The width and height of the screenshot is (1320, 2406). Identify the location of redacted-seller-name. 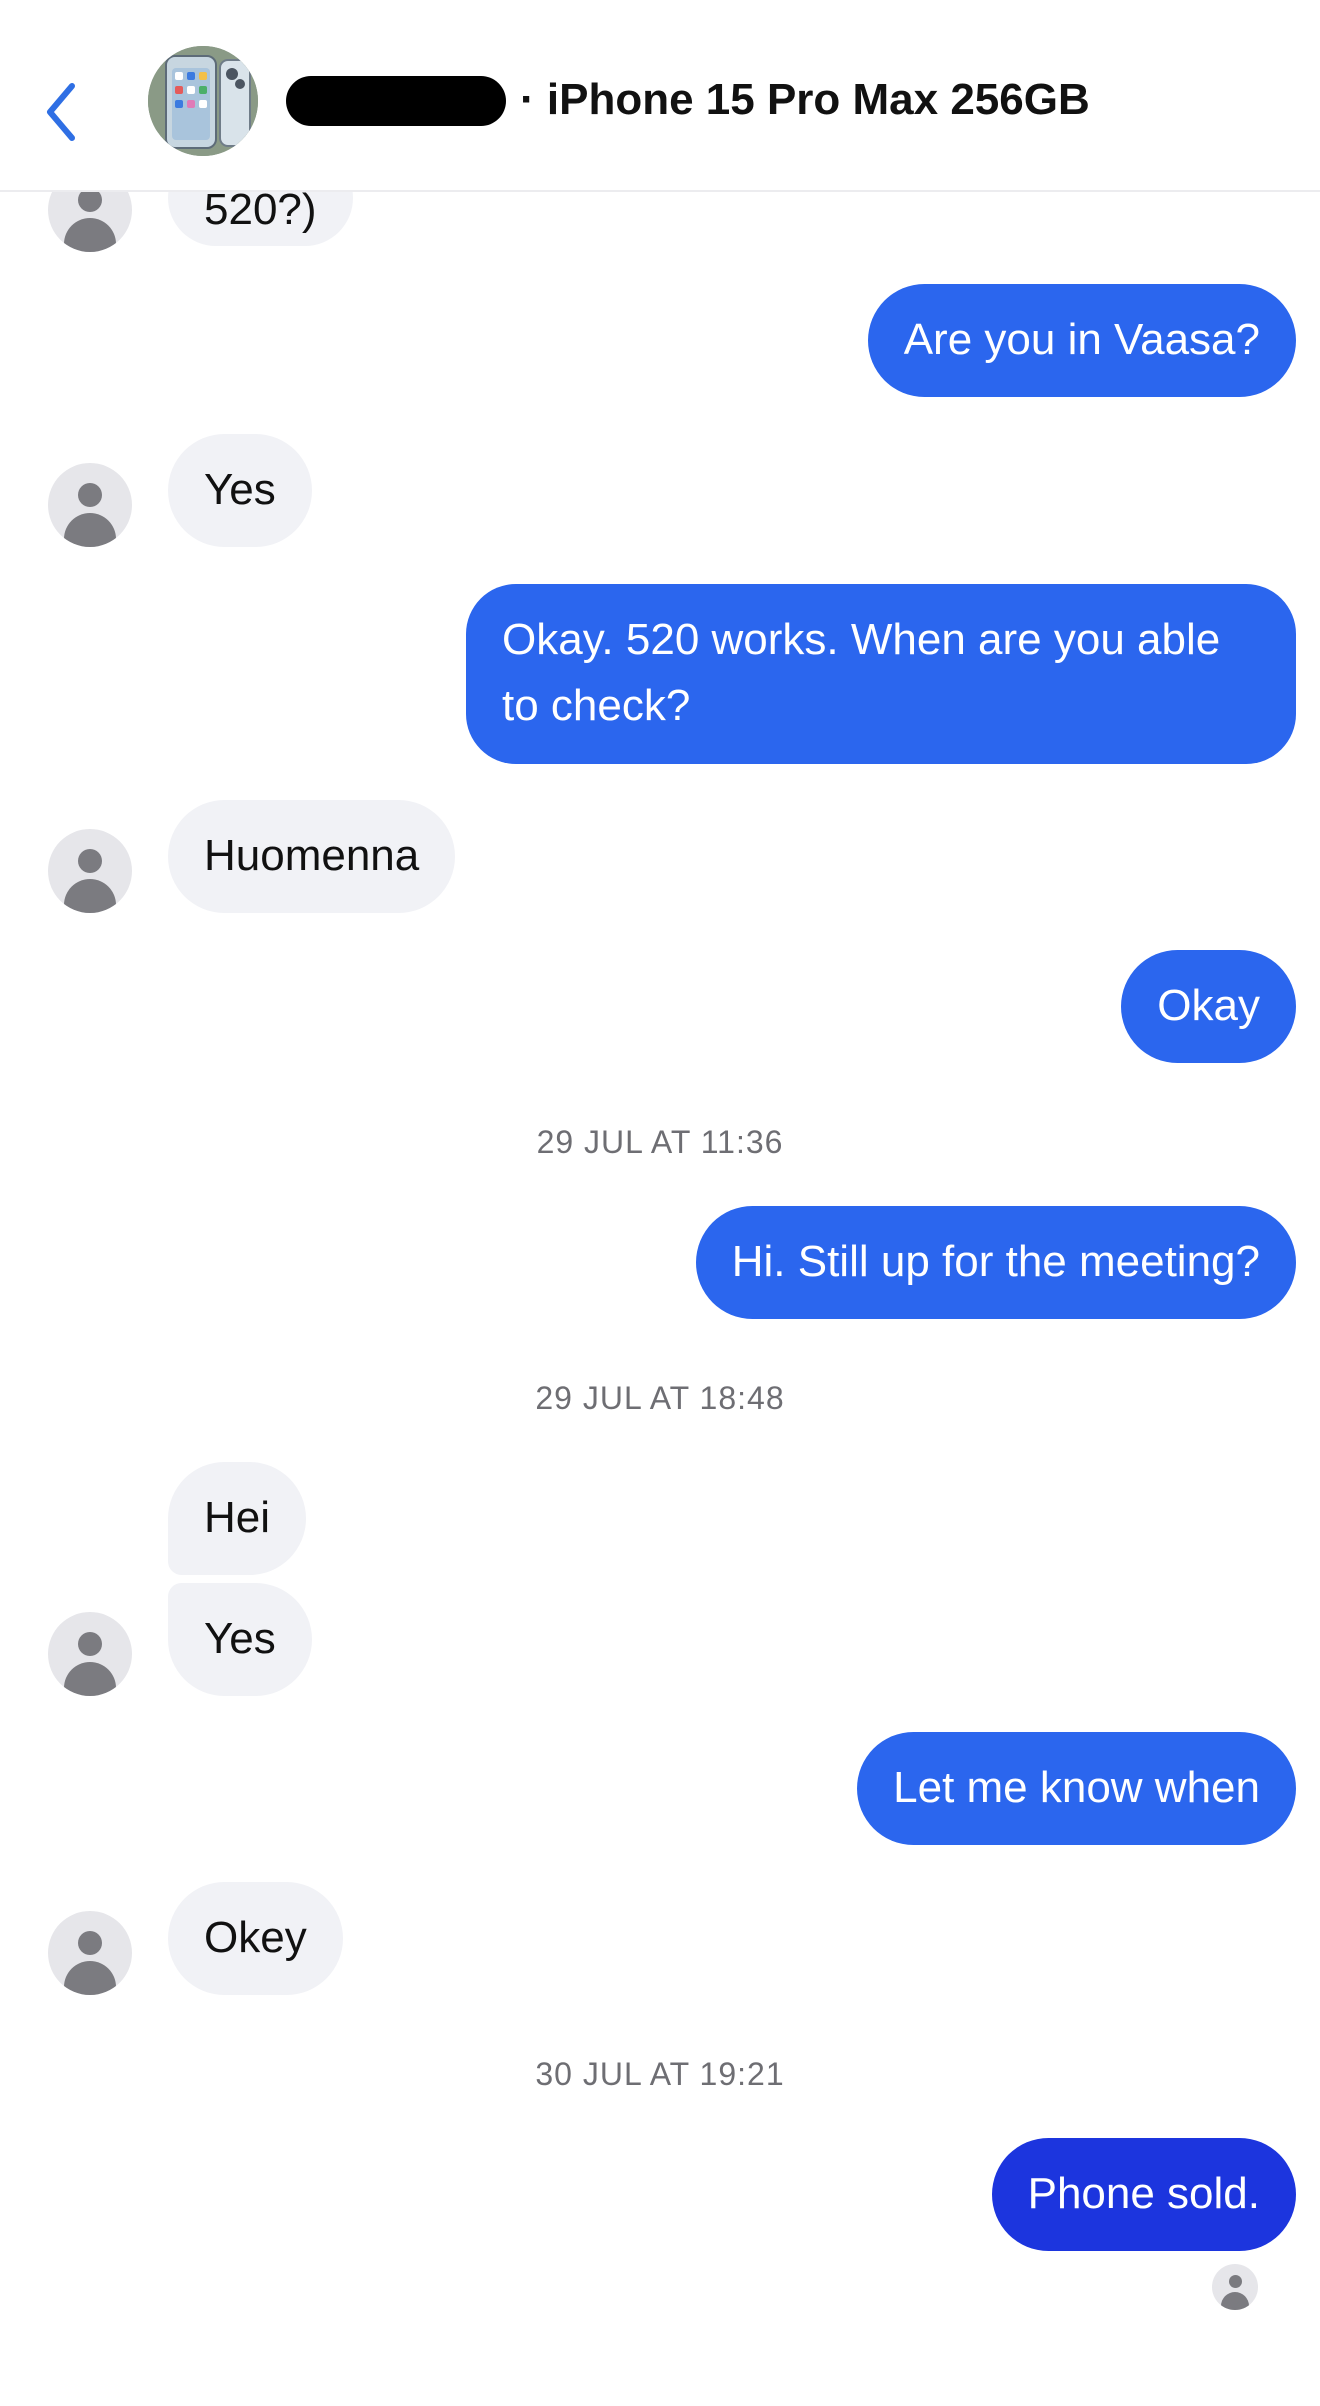
(396, 101).